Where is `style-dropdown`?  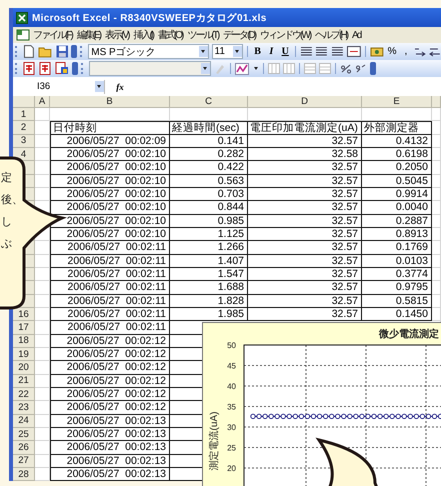 style-dropdown is located at coordinates (150, 68).